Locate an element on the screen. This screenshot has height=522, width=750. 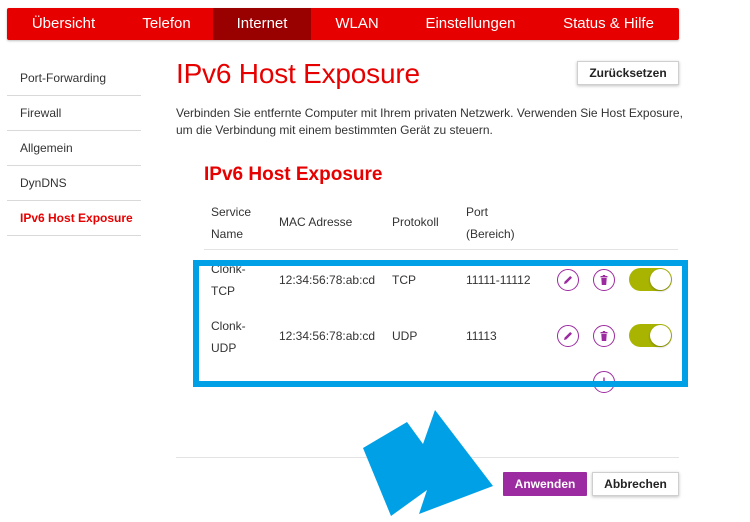
apply-button: Anwenden is located at coordinates (545, 484).